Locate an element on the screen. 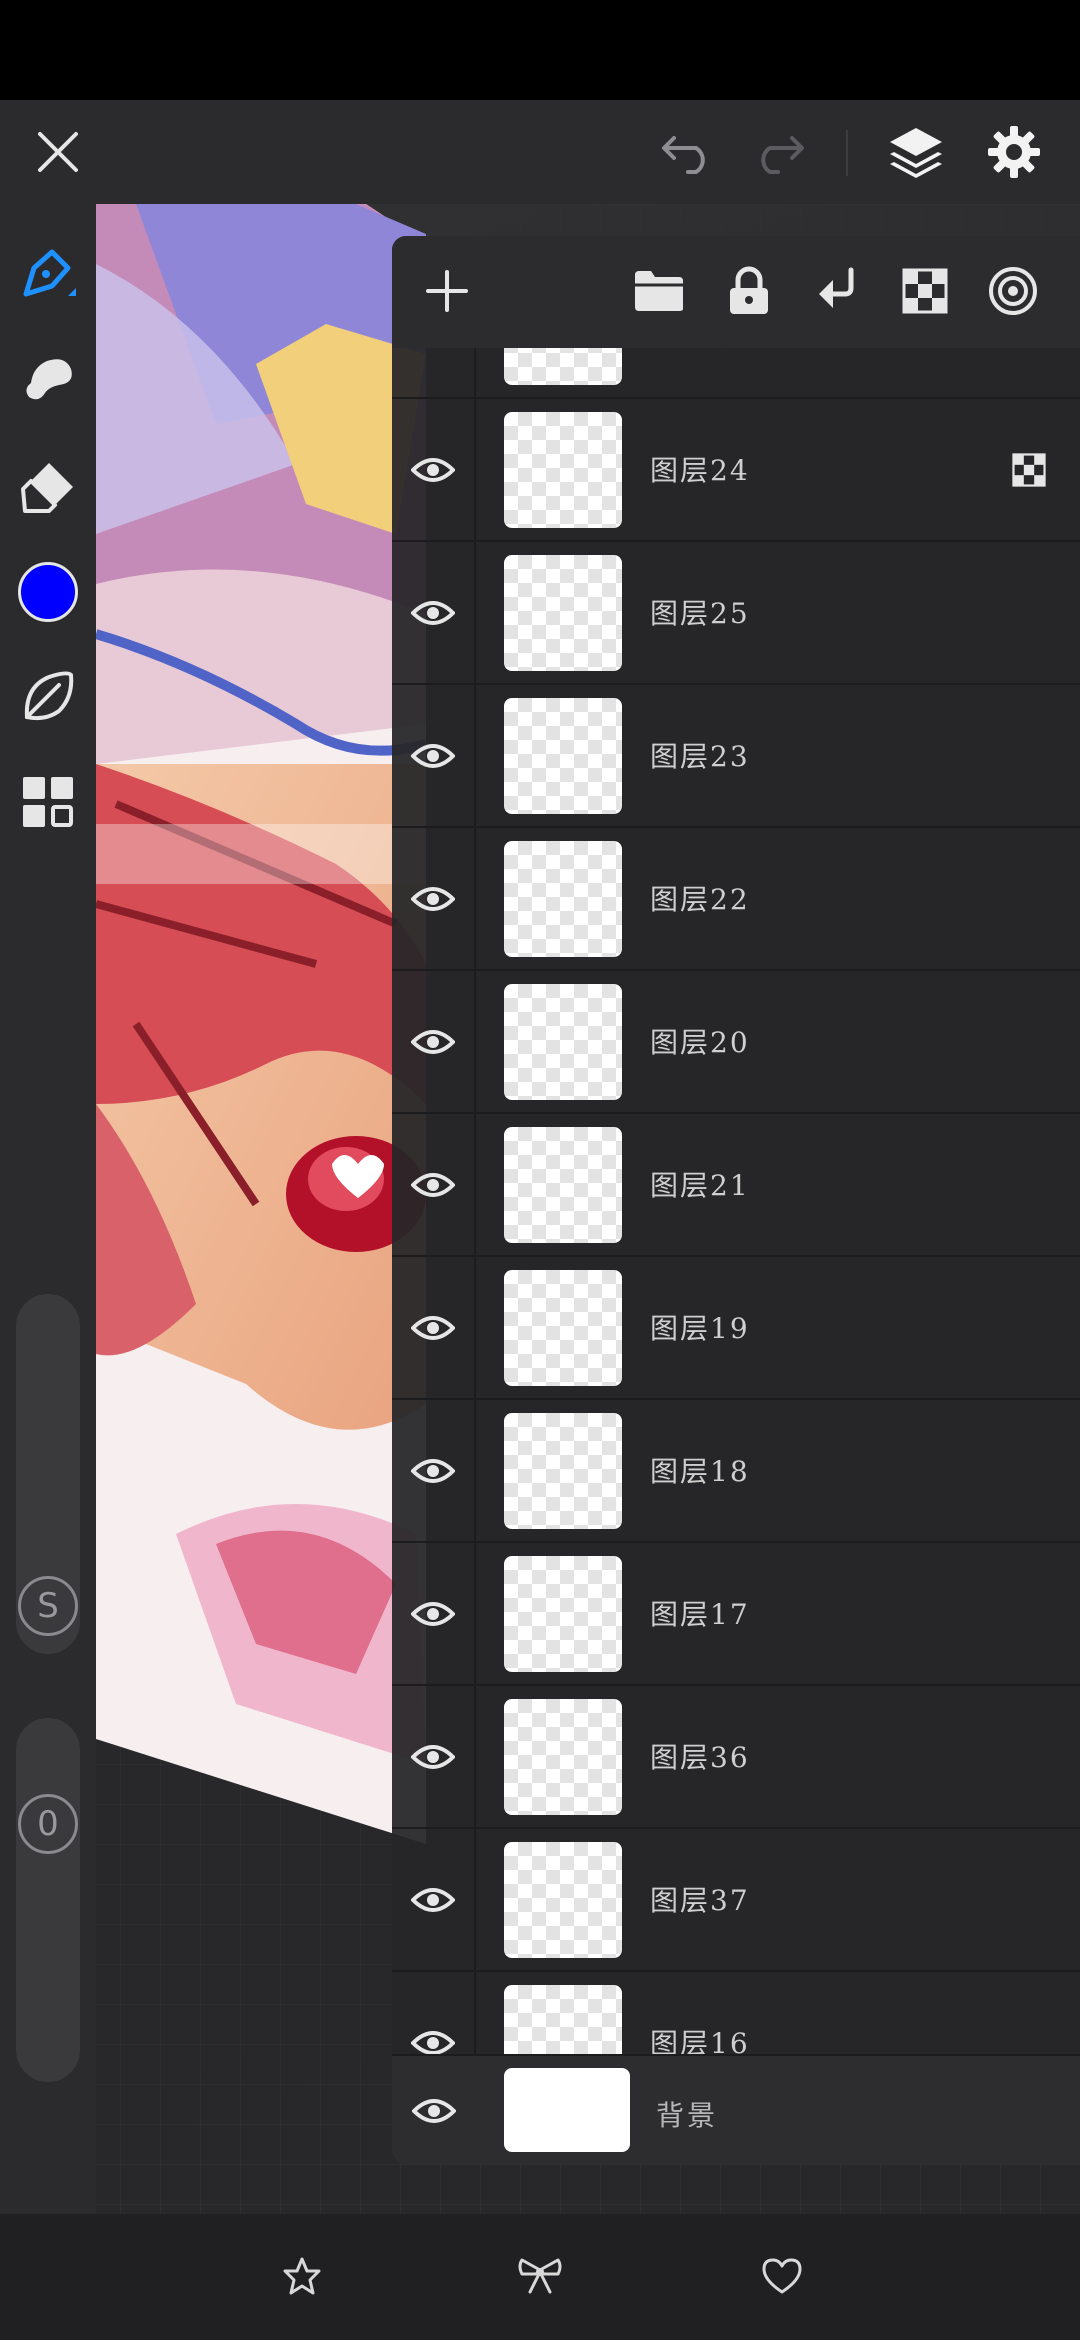 The image size is (1080, 2340). toolbar-divider is located at coordinates (847, 153).